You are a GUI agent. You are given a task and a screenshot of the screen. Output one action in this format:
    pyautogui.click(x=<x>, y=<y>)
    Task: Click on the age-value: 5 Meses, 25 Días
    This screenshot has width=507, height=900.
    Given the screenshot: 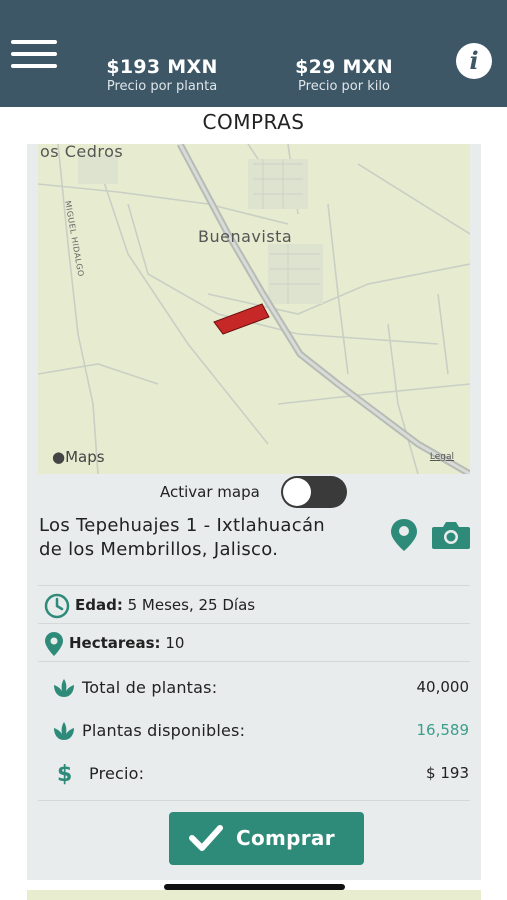 What is the action you would take?
    pyautogui.click(x=191, y=605)
    